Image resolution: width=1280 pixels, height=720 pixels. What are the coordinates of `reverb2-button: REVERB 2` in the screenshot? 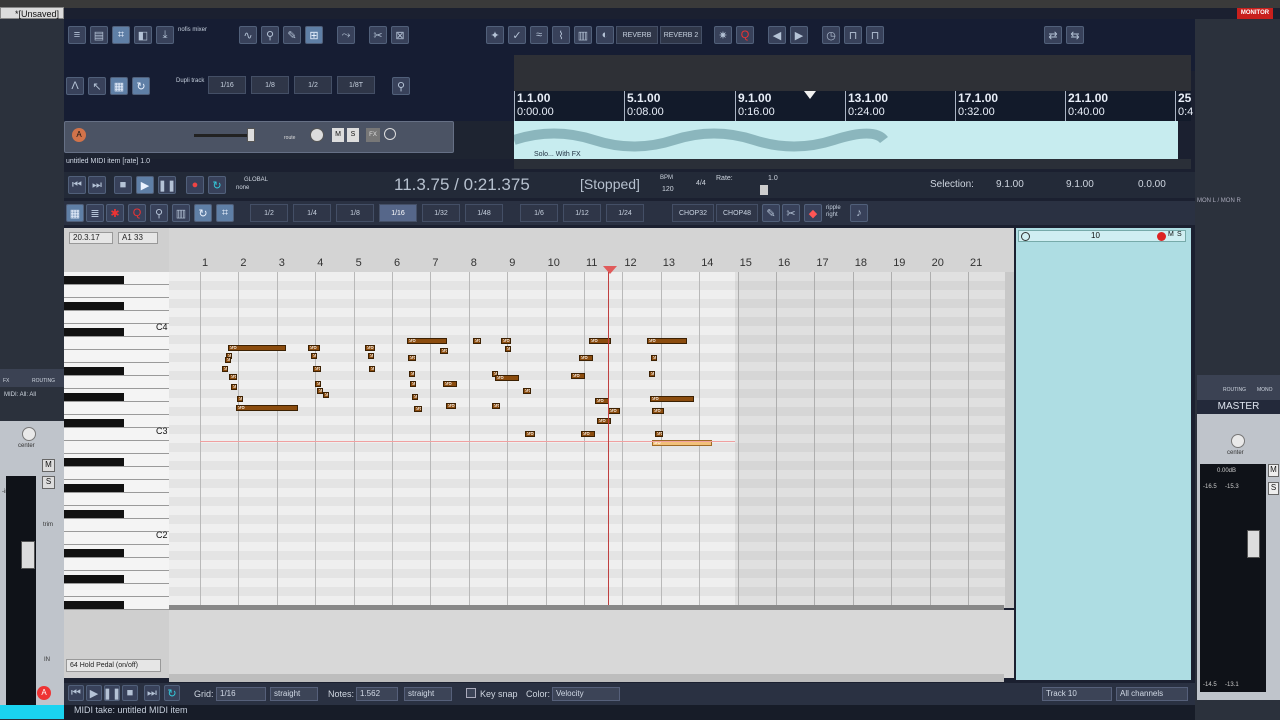 It's located at (681, 35).